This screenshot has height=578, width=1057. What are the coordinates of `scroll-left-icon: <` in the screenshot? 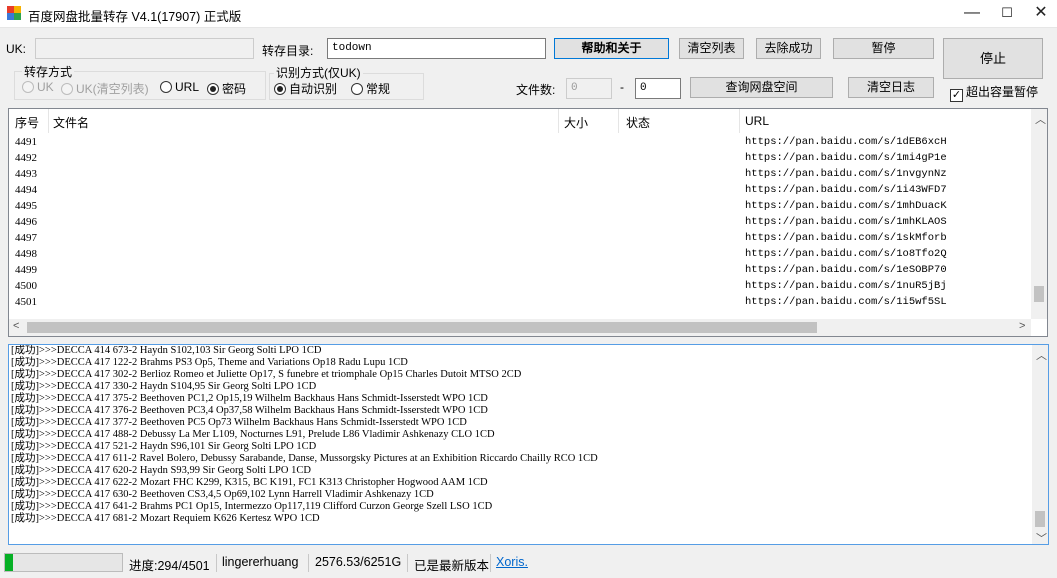 It's located at (16, 326).